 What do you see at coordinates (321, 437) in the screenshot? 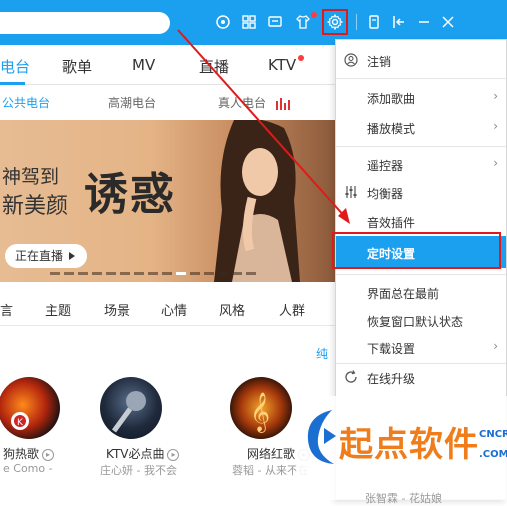
I see `watermark-swirl-icon` at bounding box center [321, 437].